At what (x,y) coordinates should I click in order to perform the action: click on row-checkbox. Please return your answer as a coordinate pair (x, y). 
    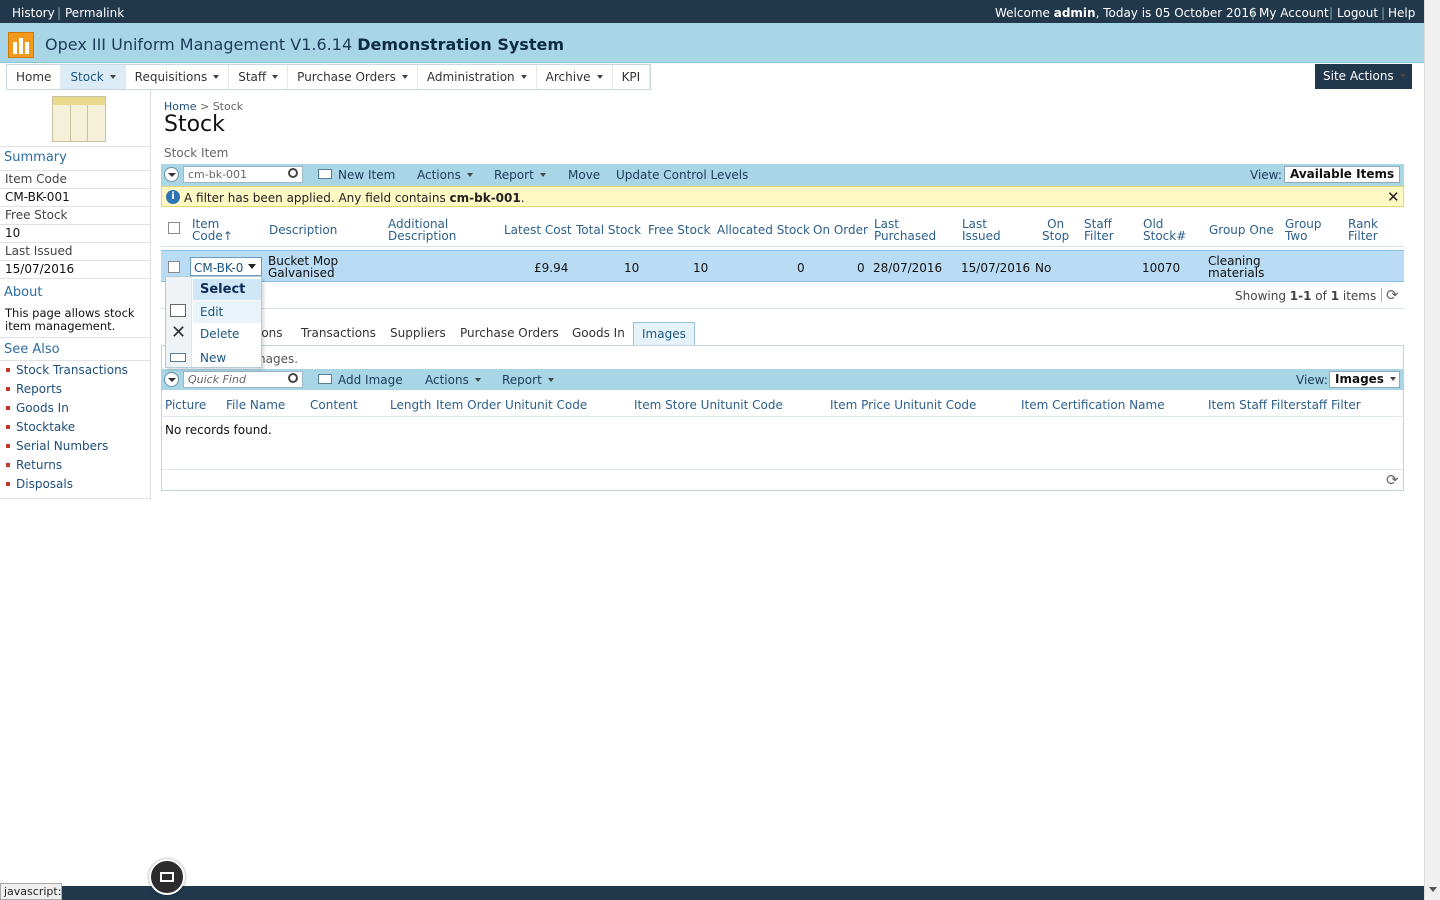
    Looking at the image, I should click on (174, 267).